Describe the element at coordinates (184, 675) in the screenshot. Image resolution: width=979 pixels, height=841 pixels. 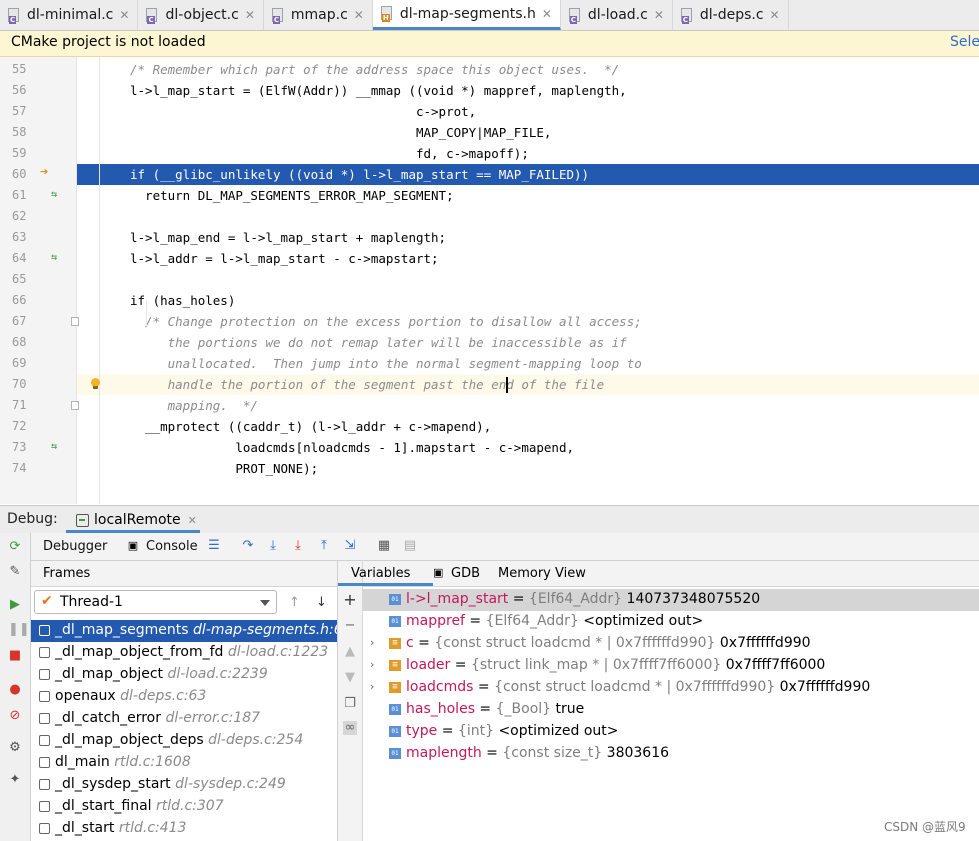
I see `stack-frame: _dl_map_object dl-load.c:2239` at that location.